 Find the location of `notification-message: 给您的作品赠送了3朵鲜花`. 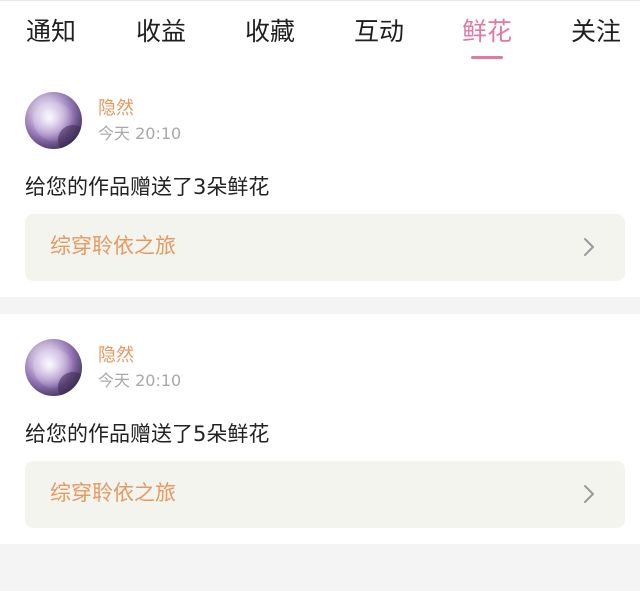

notification-message: 给您的作品赠送了3朵鲜花 is located at coordinates (147, 187).